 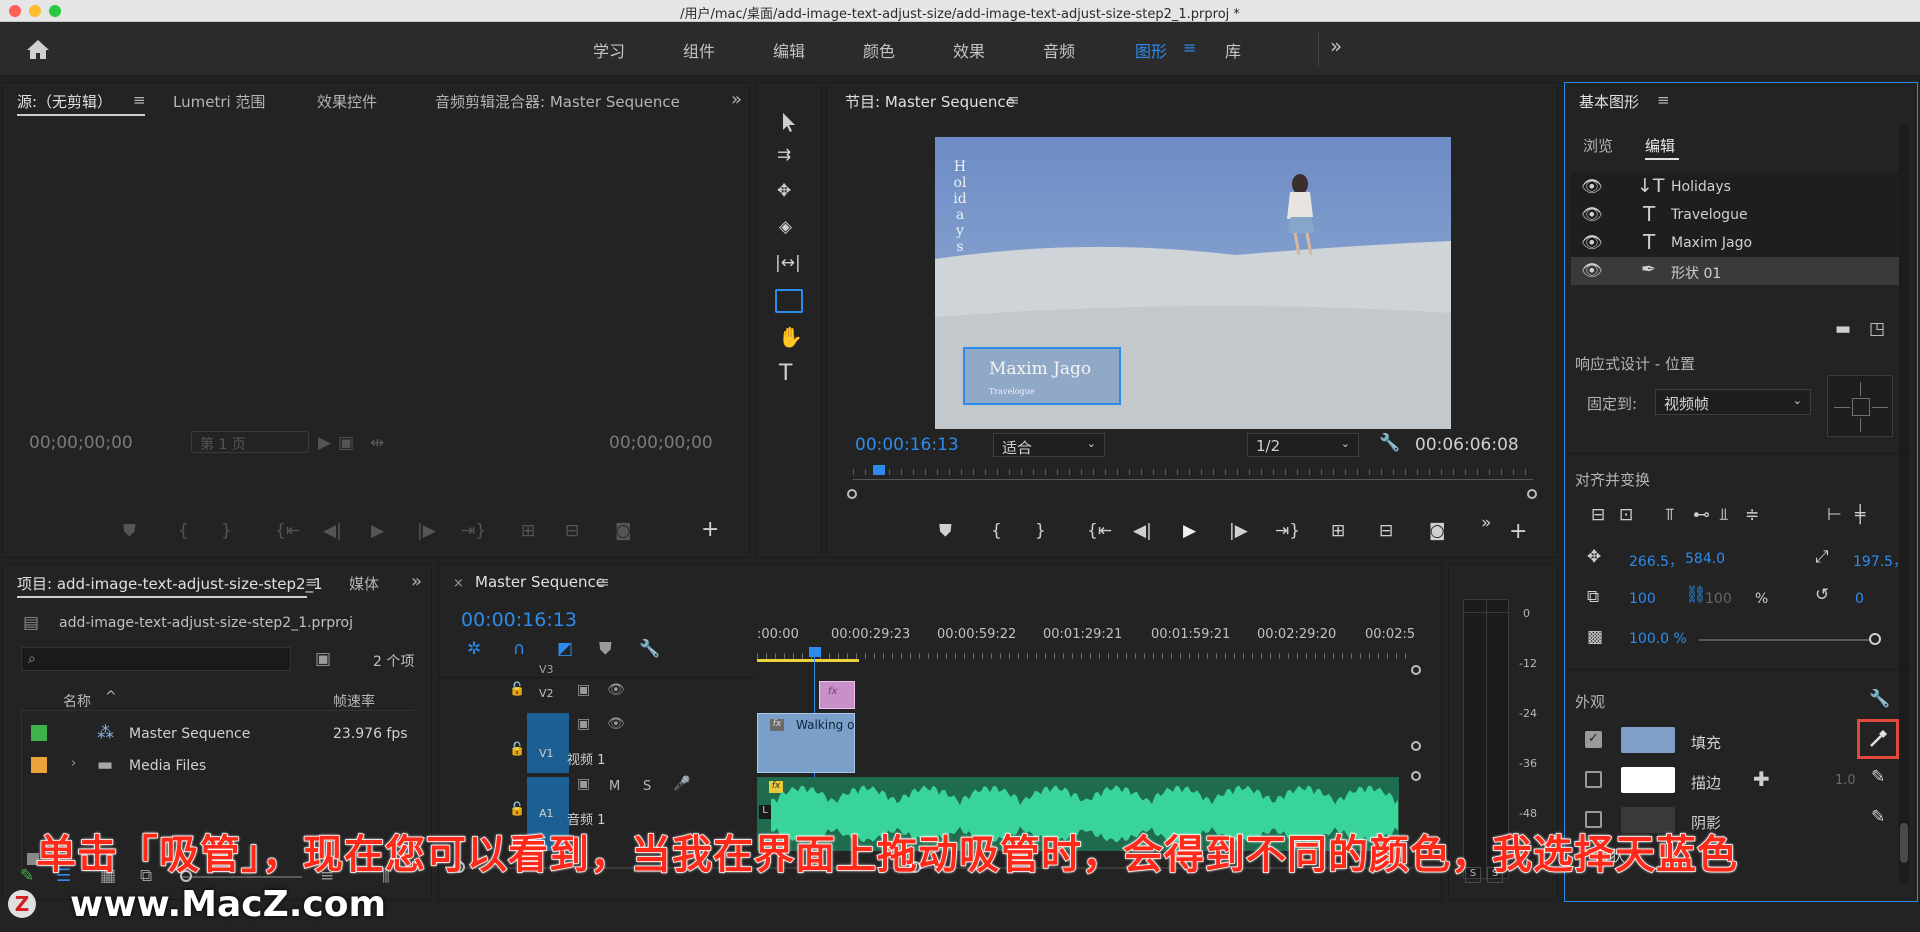 What do you see at coordinates (1437, 531) in the screenshot?
I see `export-frame-icon: ◙` at bounding box center [1437, 531].